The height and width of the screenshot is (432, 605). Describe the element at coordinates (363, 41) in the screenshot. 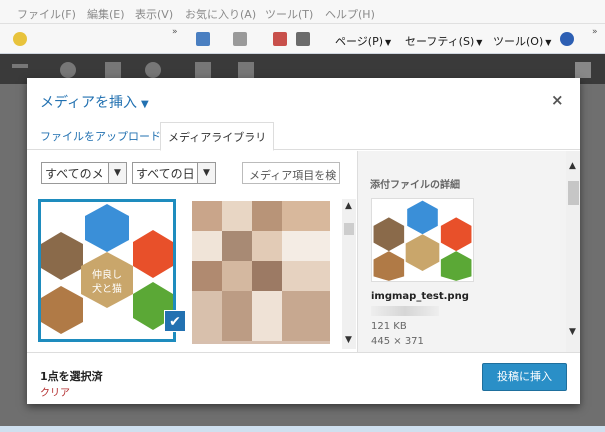

I see `page-menu-button: ページ(P) ▼` at that location.